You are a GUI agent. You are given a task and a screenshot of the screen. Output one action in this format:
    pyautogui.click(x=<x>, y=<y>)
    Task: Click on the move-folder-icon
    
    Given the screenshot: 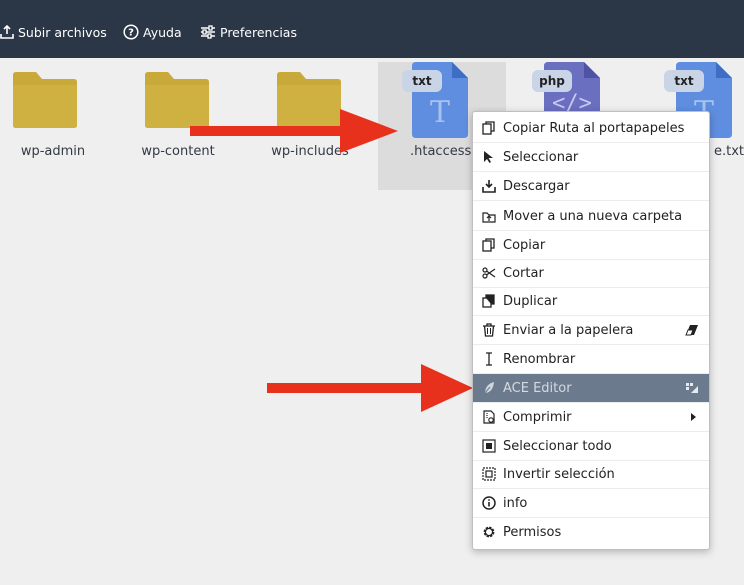 What is the action you would take?
    pyautogui.click(x=489, y=217)
    